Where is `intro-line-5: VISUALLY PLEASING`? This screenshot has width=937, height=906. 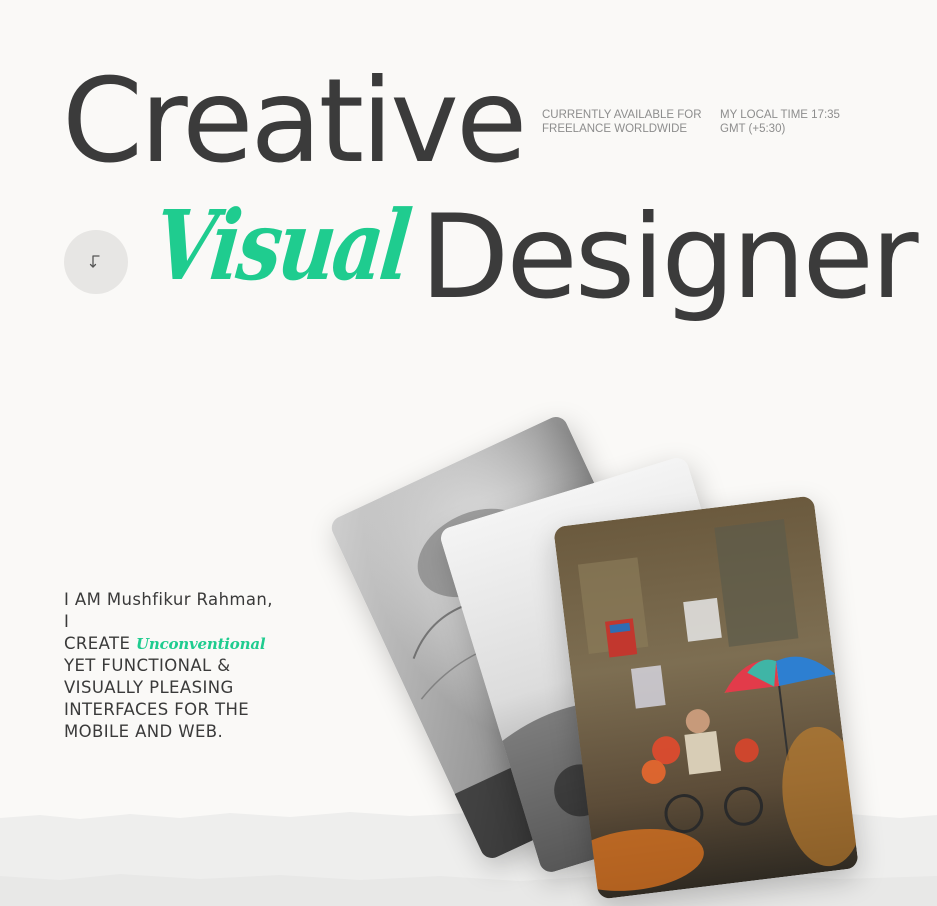 intro-line-5: VISUALLY PLEASING is located at coordinates (149, 687).